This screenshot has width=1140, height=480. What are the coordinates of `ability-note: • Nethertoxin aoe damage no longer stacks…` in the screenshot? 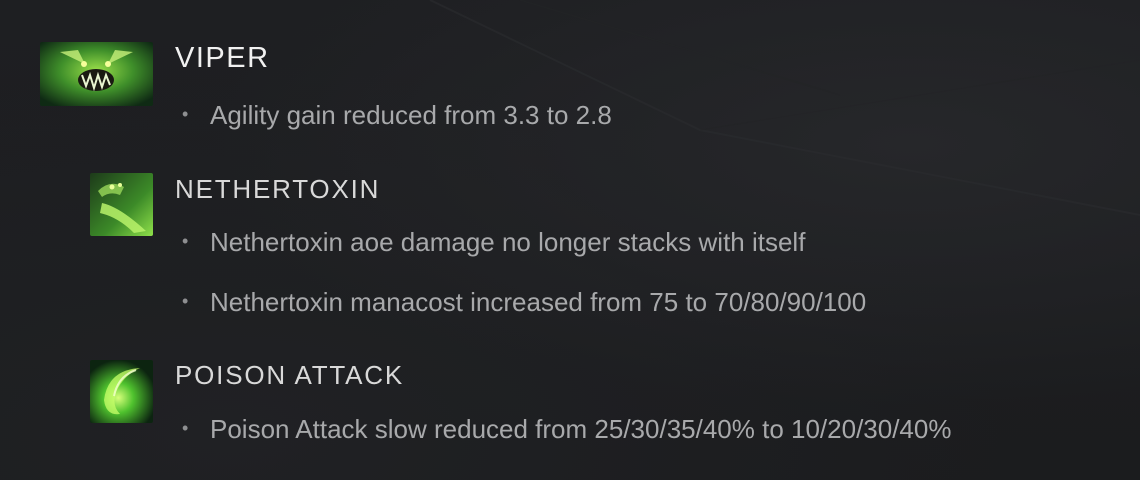 It's located at (493, 242).